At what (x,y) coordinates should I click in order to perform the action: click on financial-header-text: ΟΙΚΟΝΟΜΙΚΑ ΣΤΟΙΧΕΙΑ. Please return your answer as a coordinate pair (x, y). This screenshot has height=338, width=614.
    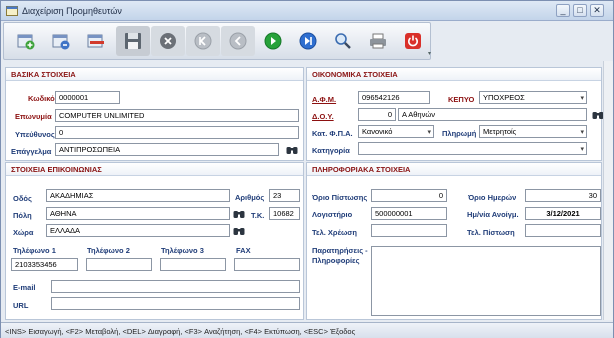
    Looking at the image, I should click on (355, 74).